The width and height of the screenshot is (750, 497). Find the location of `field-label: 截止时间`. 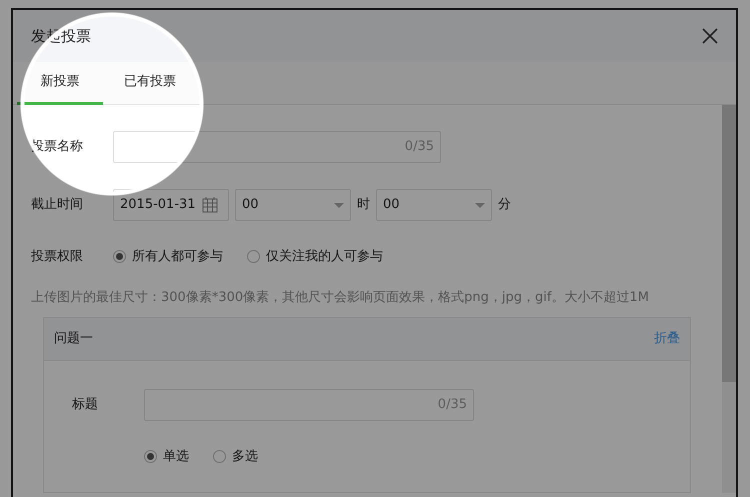

field-label: 截止时间 is located at coordinates (57, 205).